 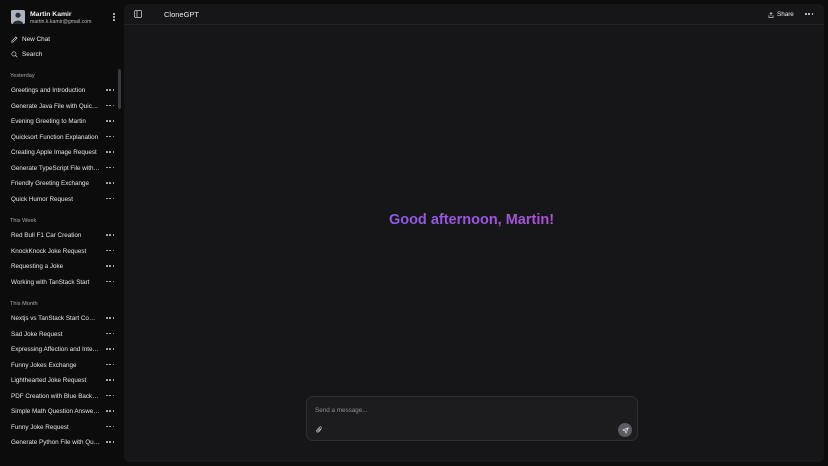 I want to click on paperclip-icon, so click(x=319, y=429).